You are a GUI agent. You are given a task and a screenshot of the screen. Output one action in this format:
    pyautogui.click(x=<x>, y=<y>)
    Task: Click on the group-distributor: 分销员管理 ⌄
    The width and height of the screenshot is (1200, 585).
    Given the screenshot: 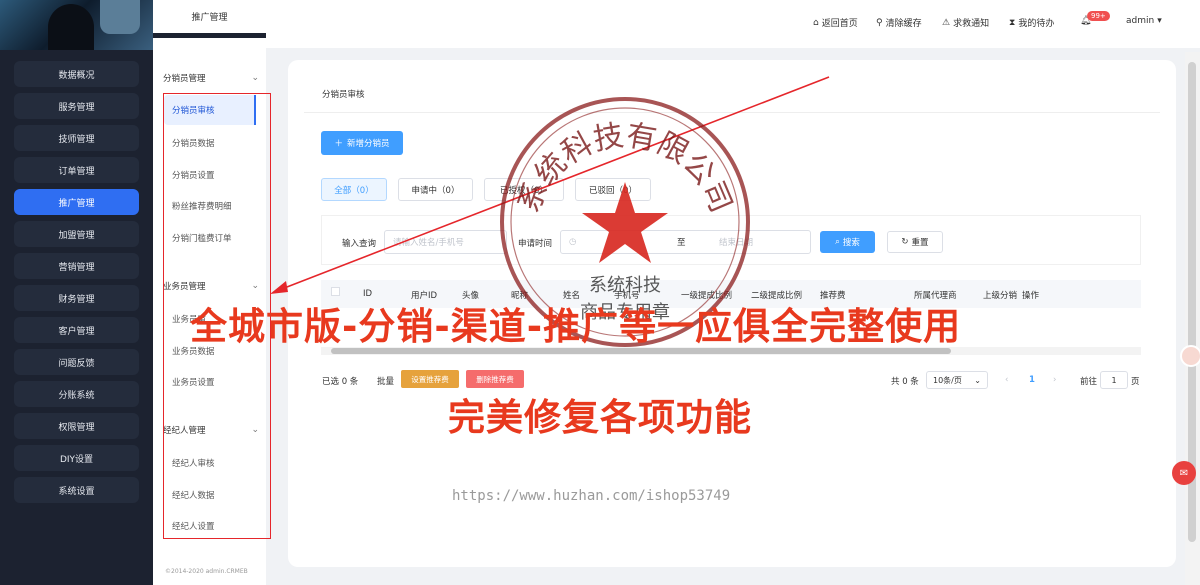 What is the action you would take?
    pyautogui.click(x=211, y=78)
    